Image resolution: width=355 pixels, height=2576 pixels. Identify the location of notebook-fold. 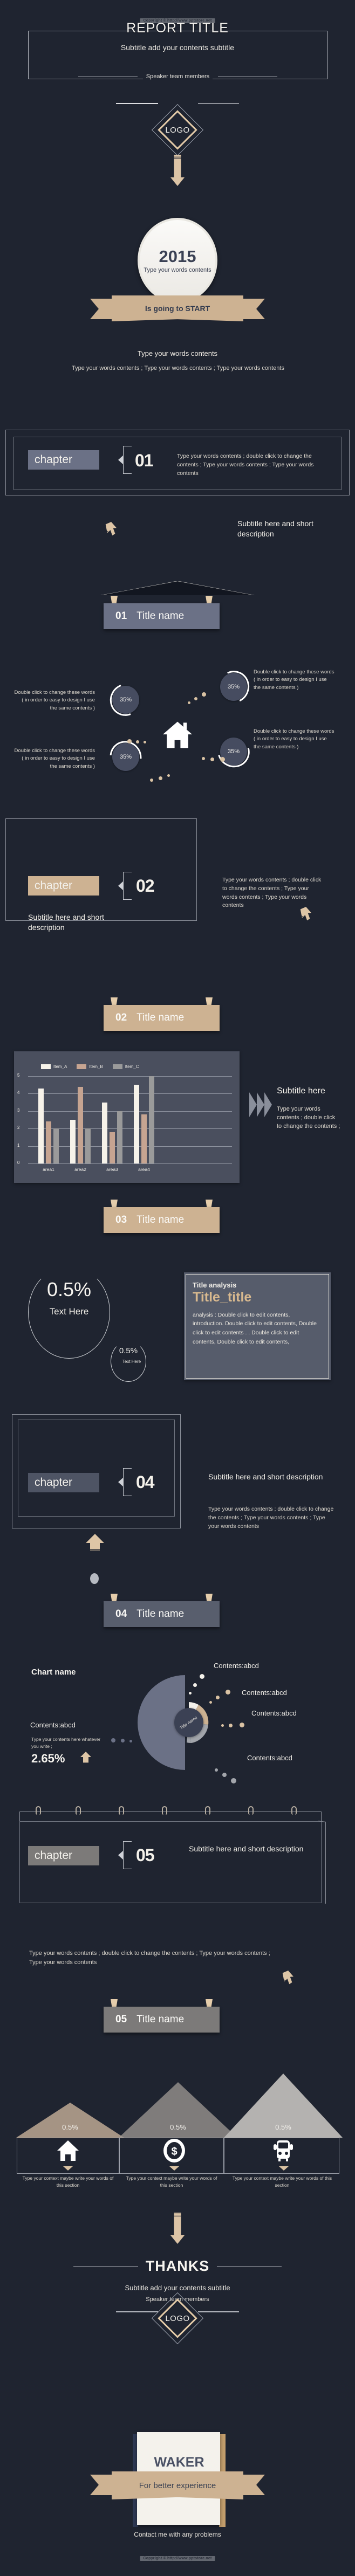
(322, 1862).